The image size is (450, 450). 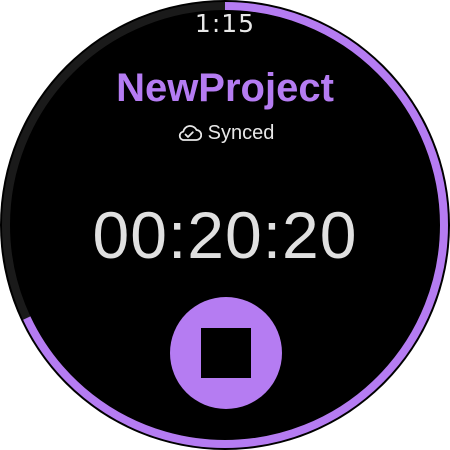 I want to click on stop-button, so click(x=226, y=353).